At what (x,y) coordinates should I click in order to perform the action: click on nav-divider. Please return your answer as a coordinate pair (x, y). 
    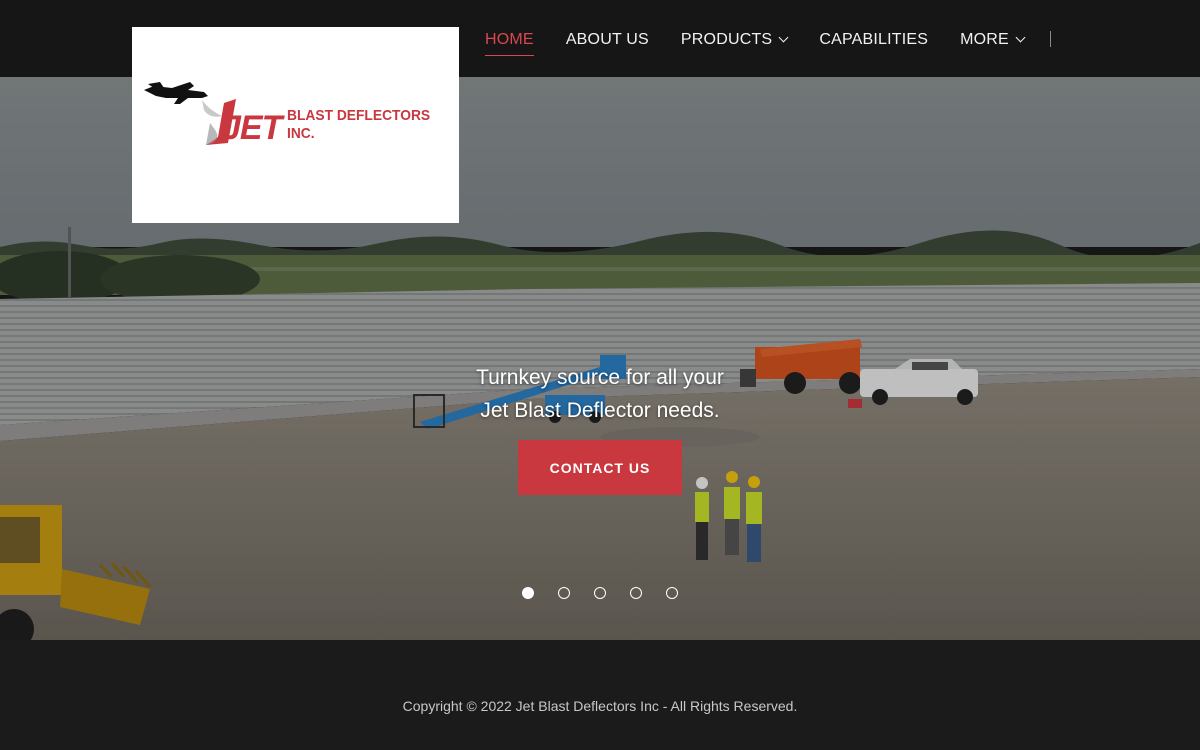
    Looking at the image, I should click on (1050, 38).